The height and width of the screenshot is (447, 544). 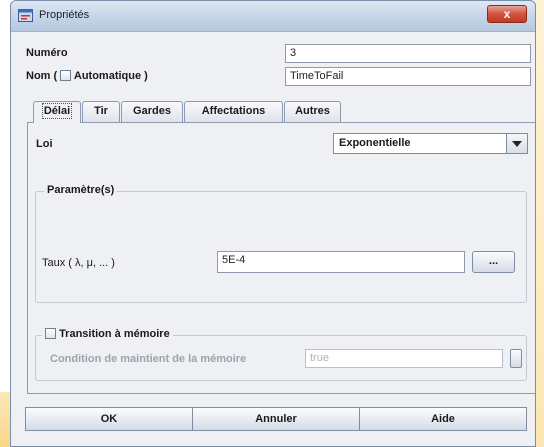 I want to click on tab-tir-label: Tir, so click(x=101, y=111).